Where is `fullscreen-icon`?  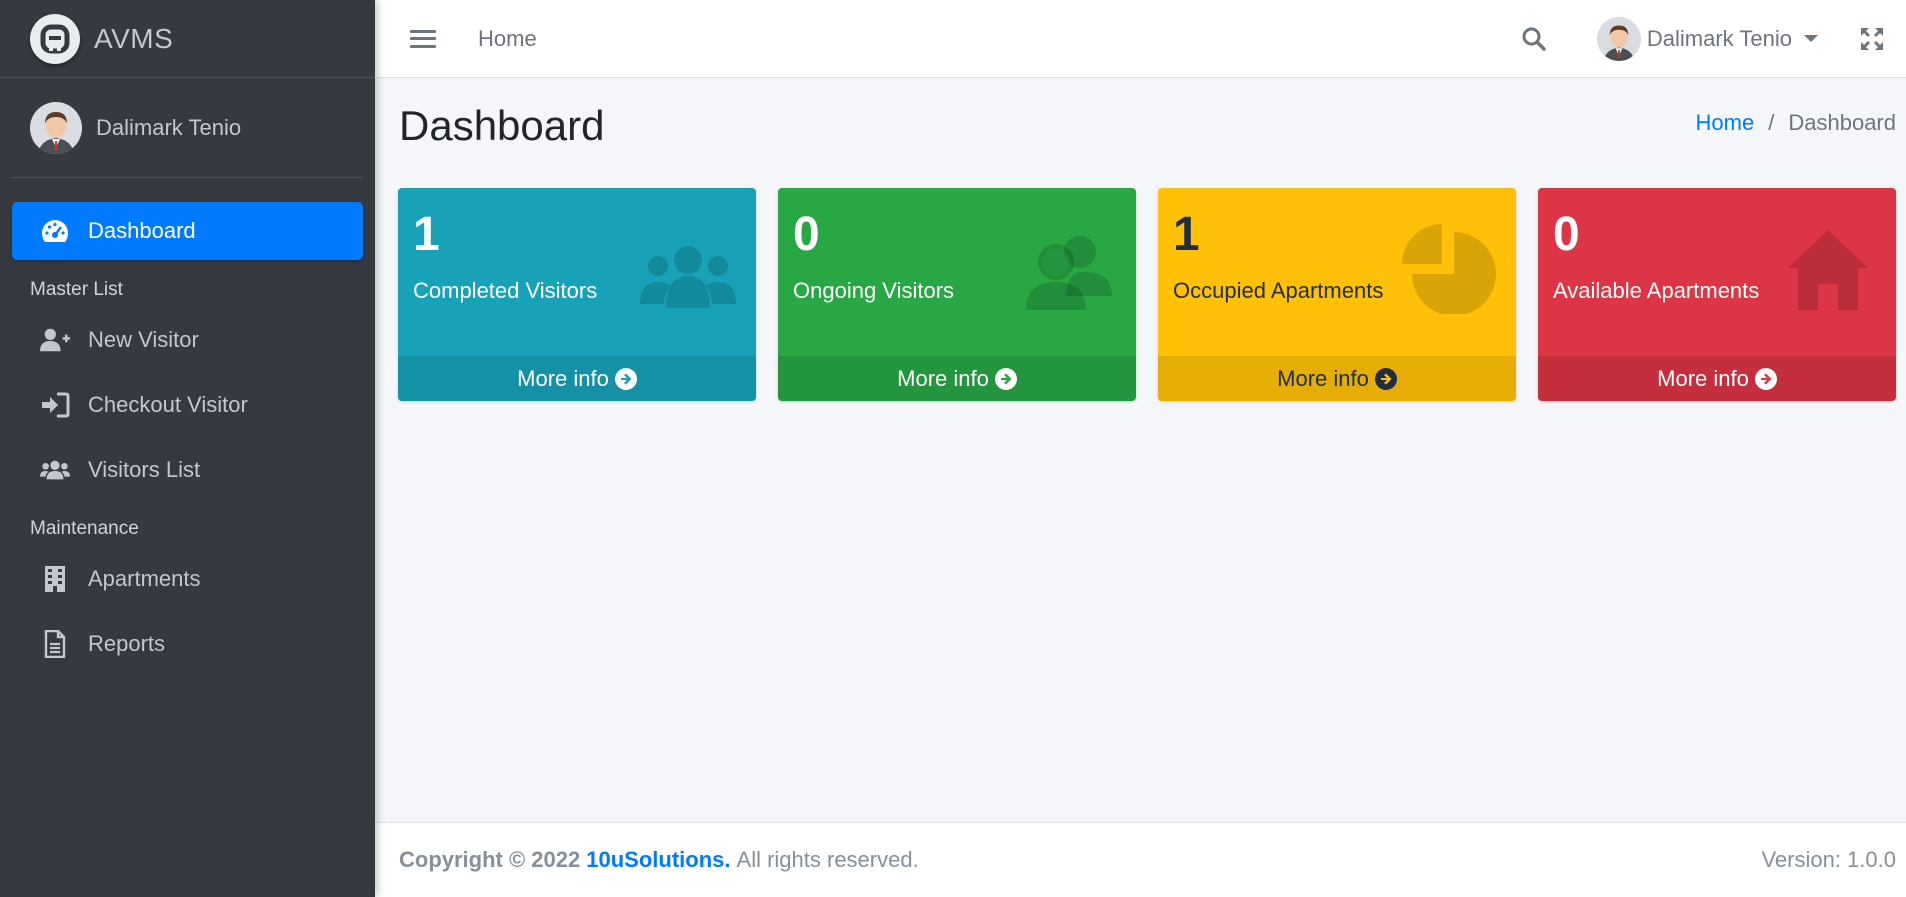
fullscreen-icon is located at coordinates (1872, 39).